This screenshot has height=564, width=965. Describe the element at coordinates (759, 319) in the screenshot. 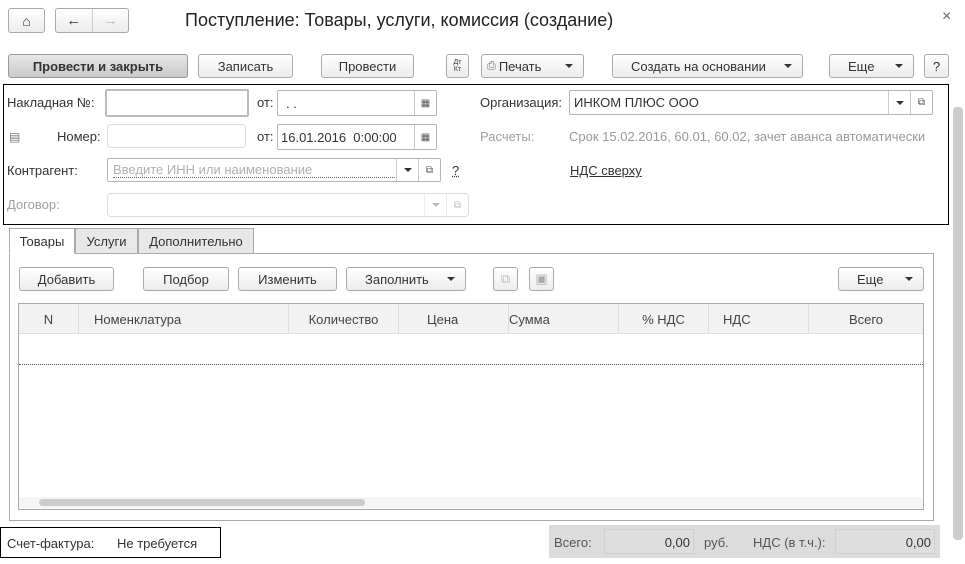

I see `column-vat: НДС` at that location.